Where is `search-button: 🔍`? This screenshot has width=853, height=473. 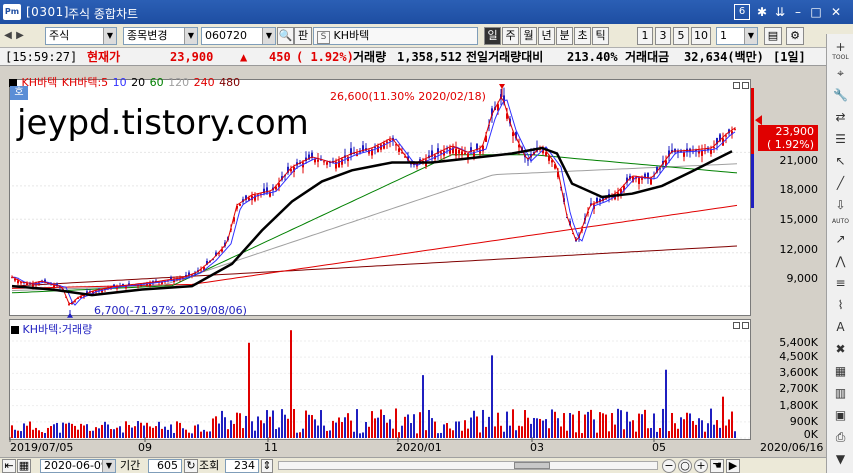
search-button: 🔍 is located at coordinates (285, 36).